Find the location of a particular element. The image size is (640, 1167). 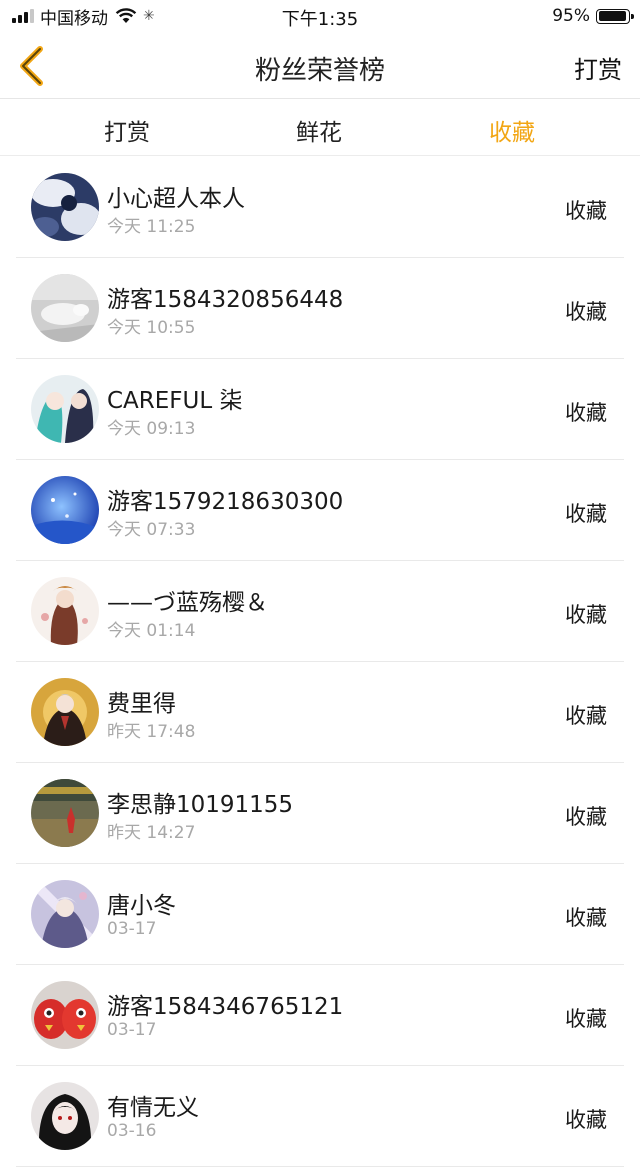

fan-time: 03-16 is located at coordinates (132, 1131).